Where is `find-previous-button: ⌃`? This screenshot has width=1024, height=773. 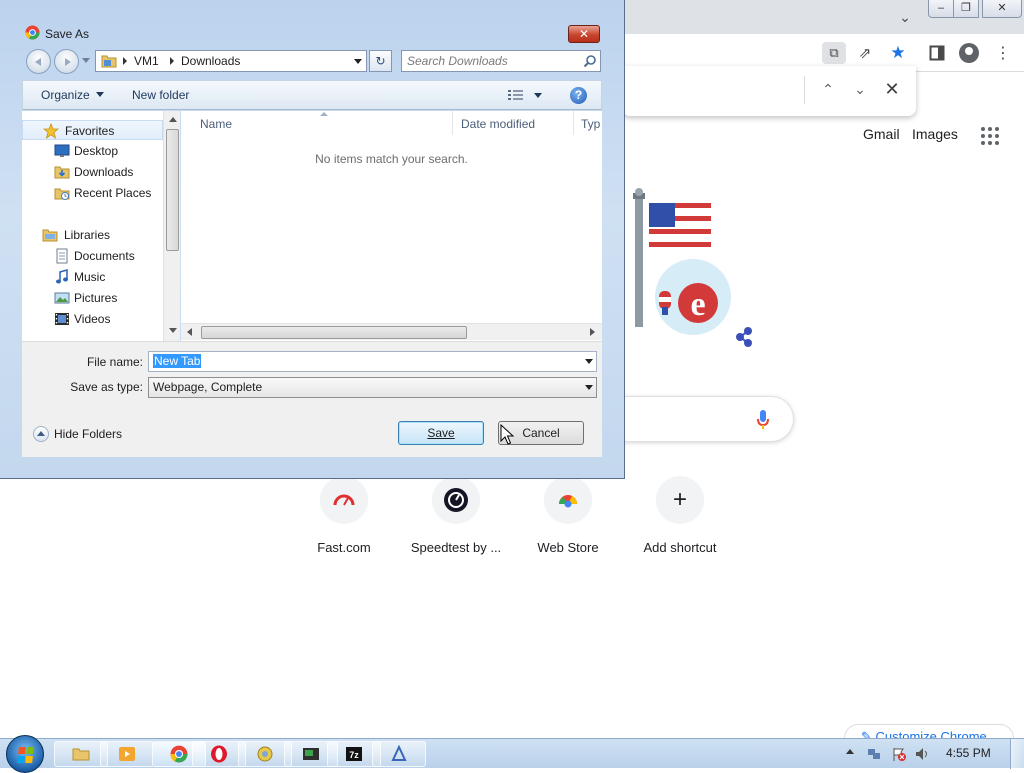
find-previous-button: ⌃ is located at coordinates (828, 89).